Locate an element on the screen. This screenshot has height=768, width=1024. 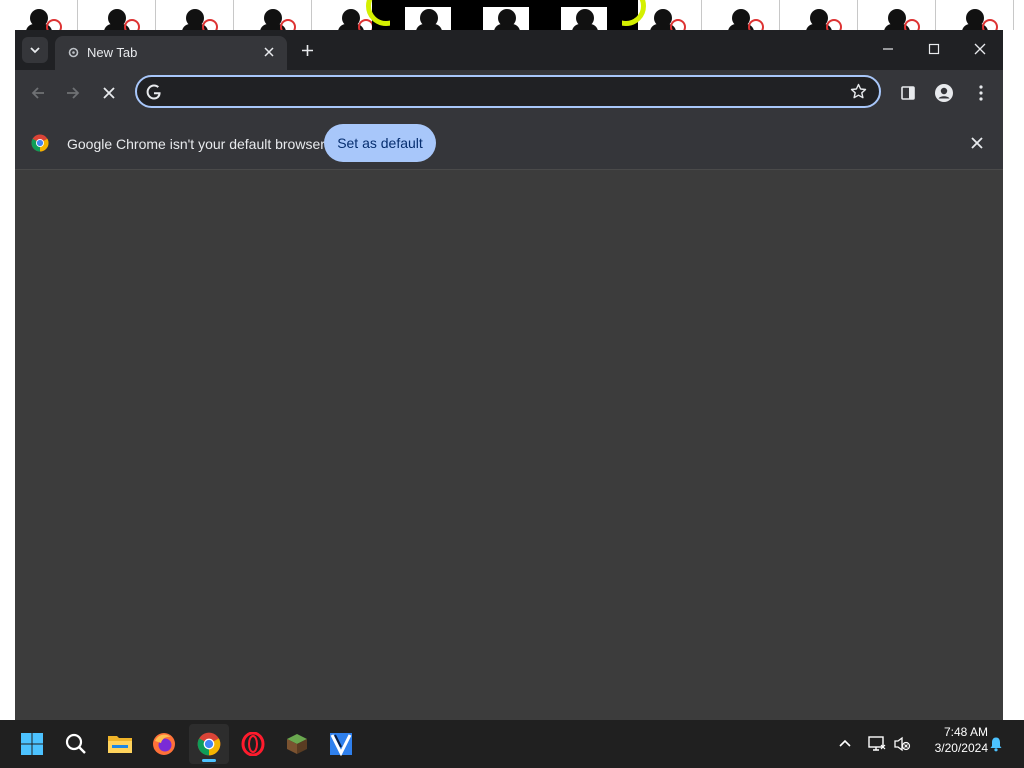
app-button is located at coordinates (341, 744).